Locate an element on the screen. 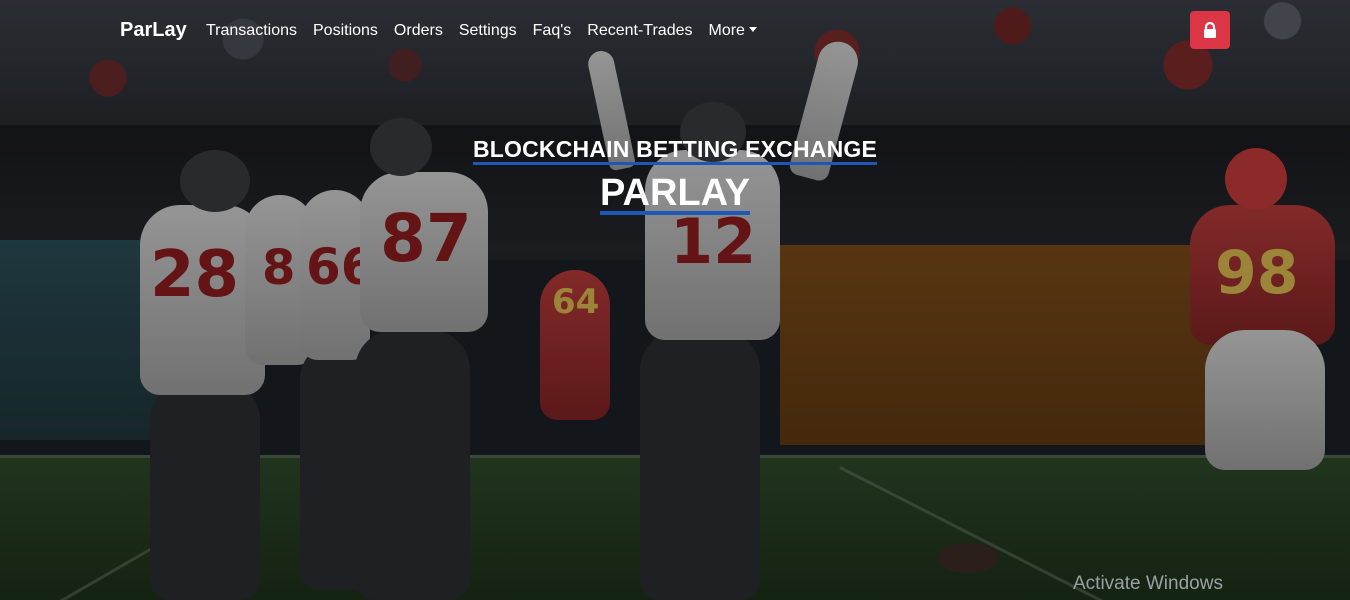 The height and width of the screenshot is (600, 1350). hero-title: PARLAY is located at coordinates (675, 193).